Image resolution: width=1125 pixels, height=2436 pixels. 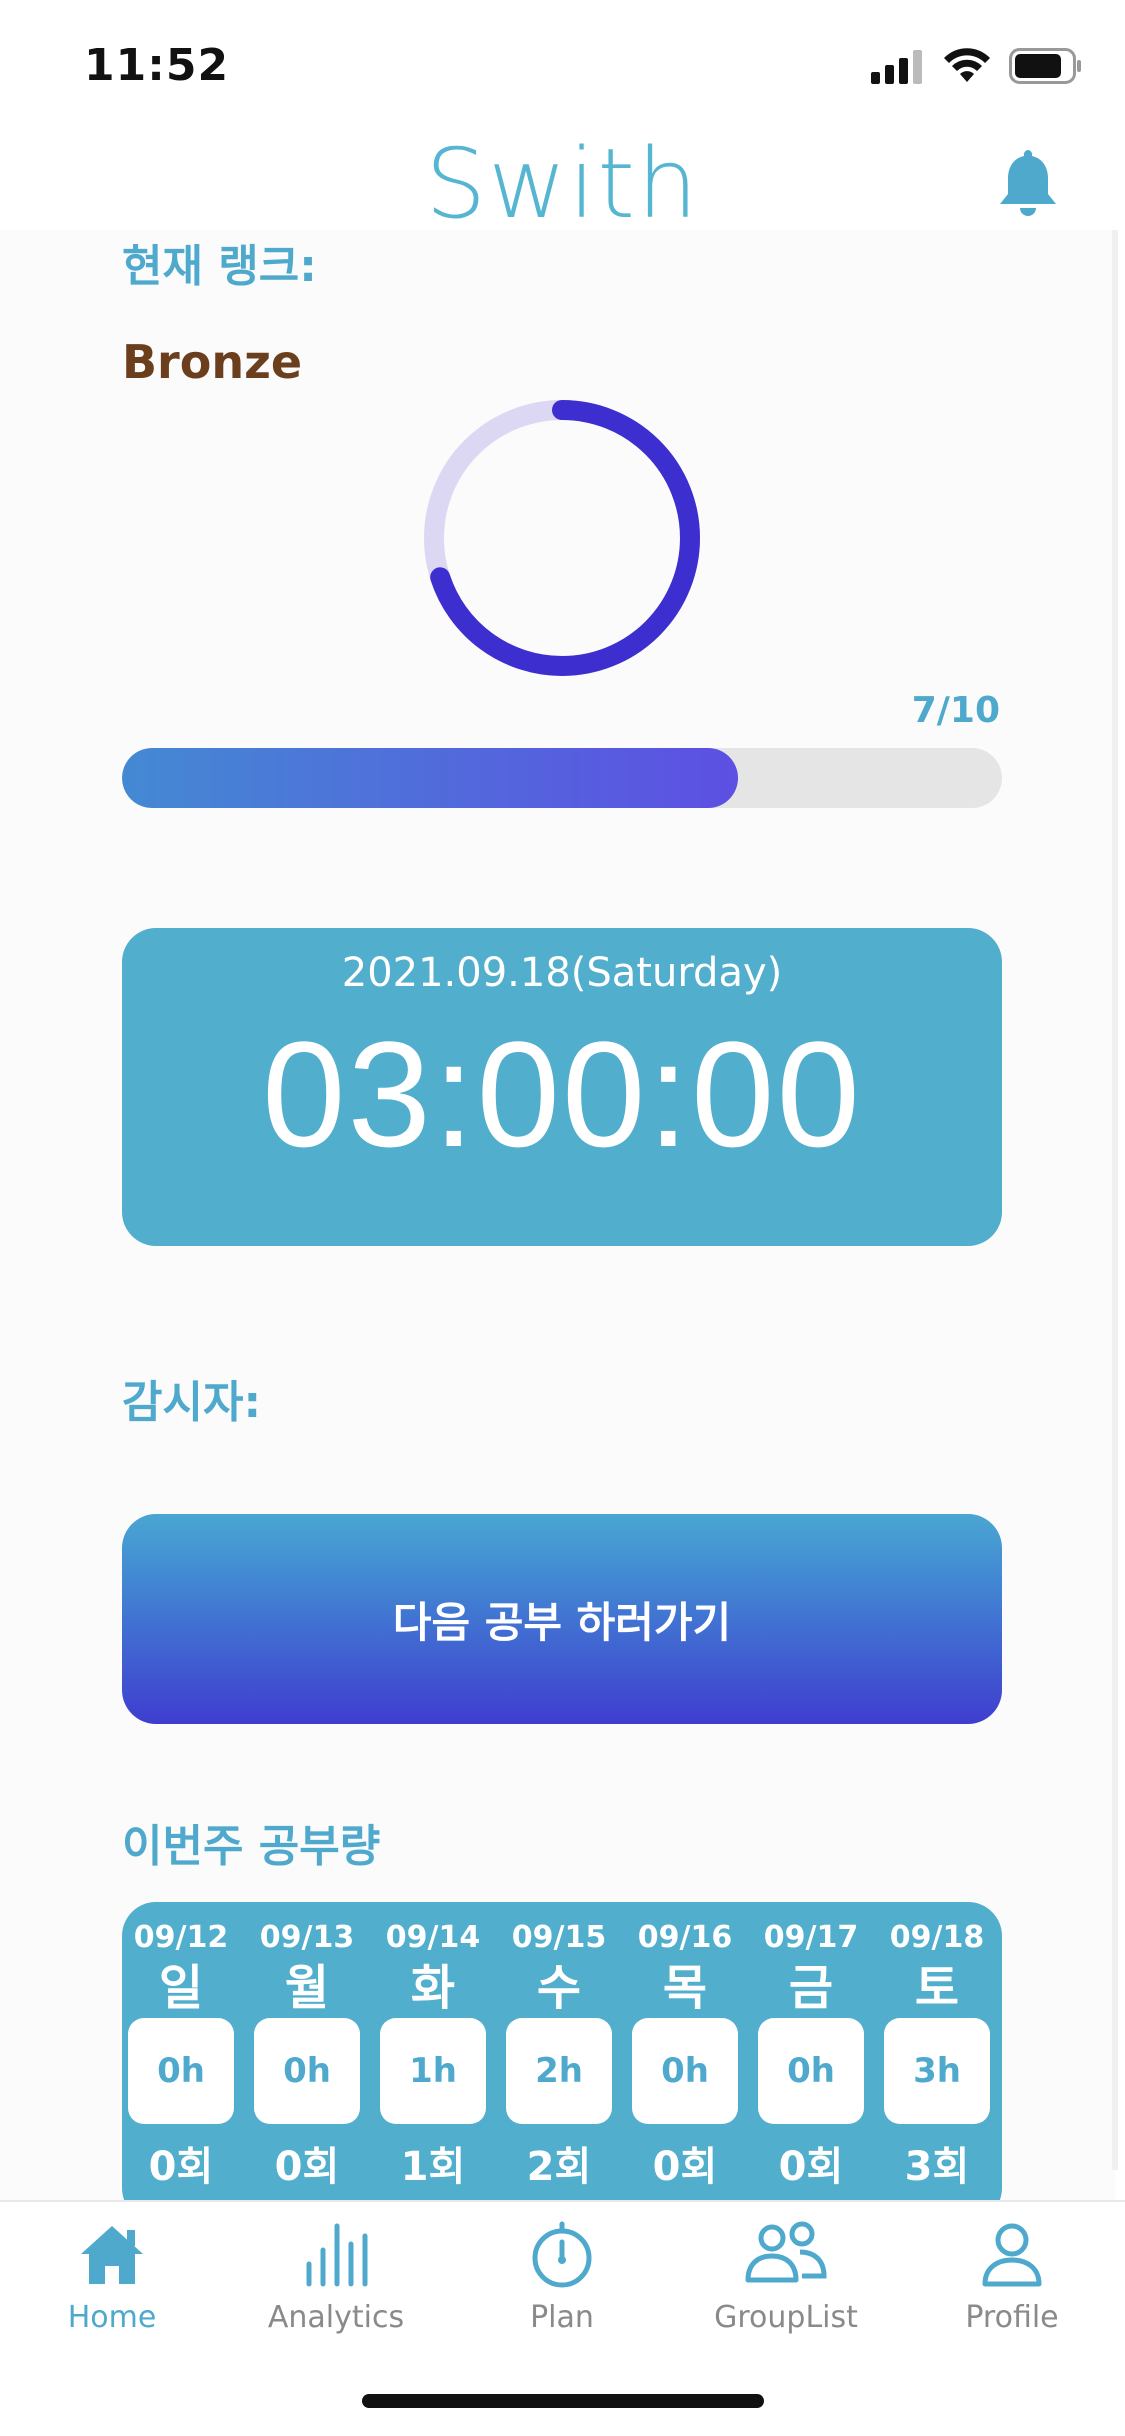 I want to click on monitor-label: 감시자:, so click(x=192, y=1402).